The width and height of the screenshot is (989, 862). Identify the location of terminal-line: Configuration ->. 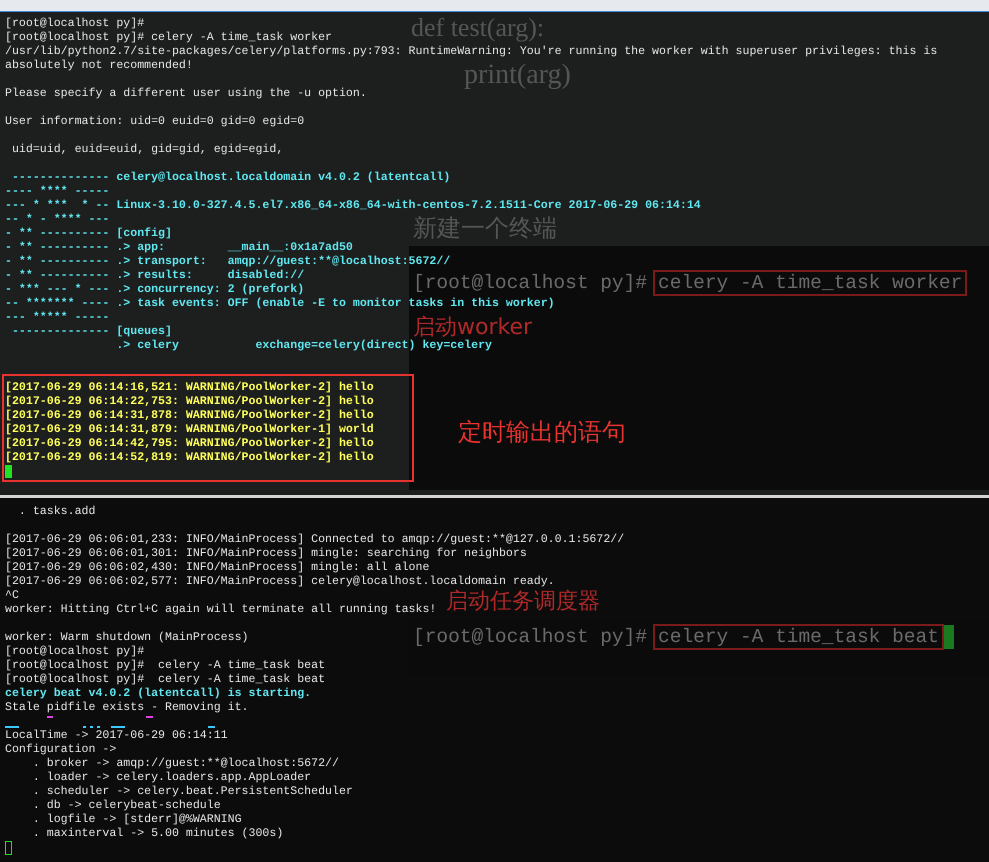
(60, 750).